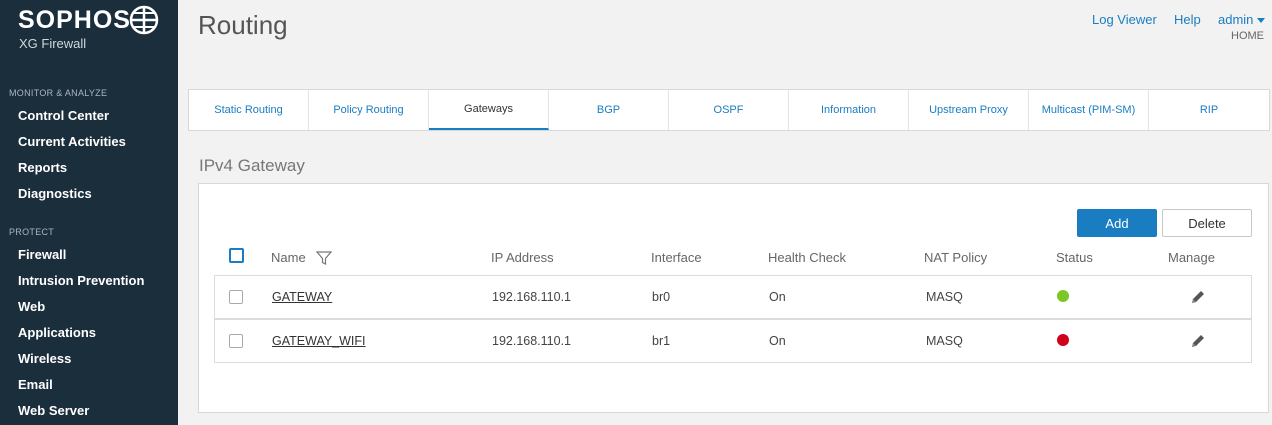 The width and height of the screenshot is (1272, 425). What do you see at coordinates (249, 110) in the screenshot?
I see `tab-static-routing: Static Routing` at bounding box center [249, 110].